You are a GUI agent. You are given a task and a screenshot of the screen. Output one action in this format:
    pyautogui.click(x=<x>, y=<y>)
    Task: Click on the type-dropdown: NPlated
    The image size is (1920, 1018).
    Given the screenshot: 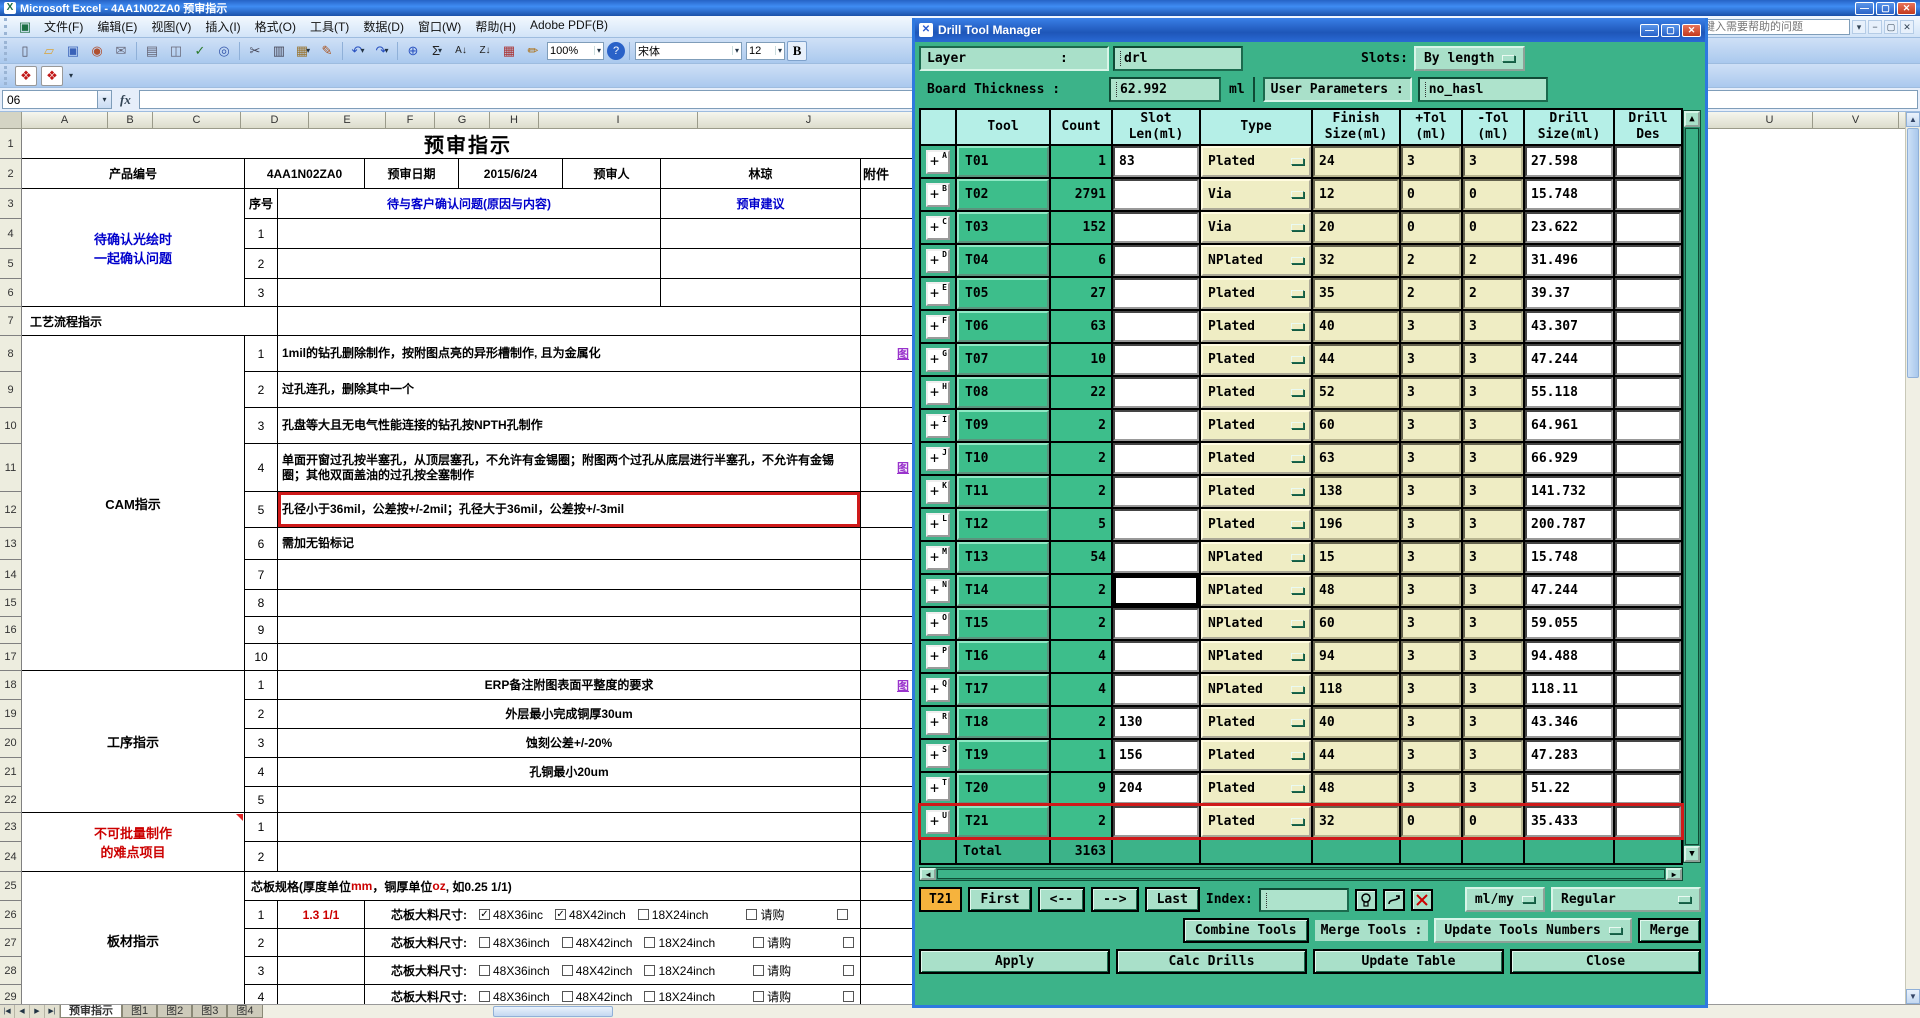 What is the action you would take?
    pyautogui.click(x=1256, y=656)
    